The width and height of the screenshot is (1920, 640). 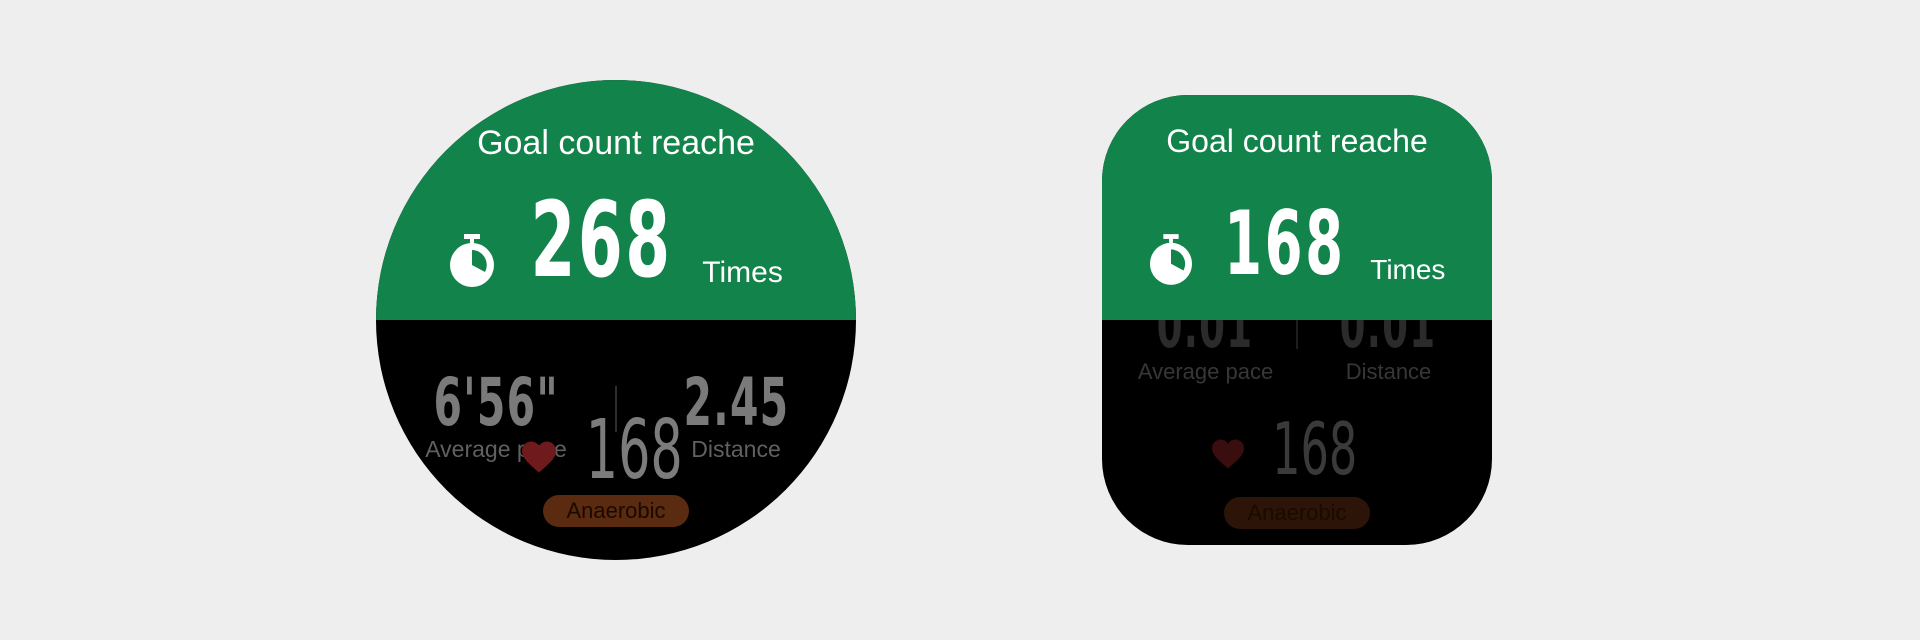 I want to click on average-pace-label: Average pace, so click(x=1205, y=371).